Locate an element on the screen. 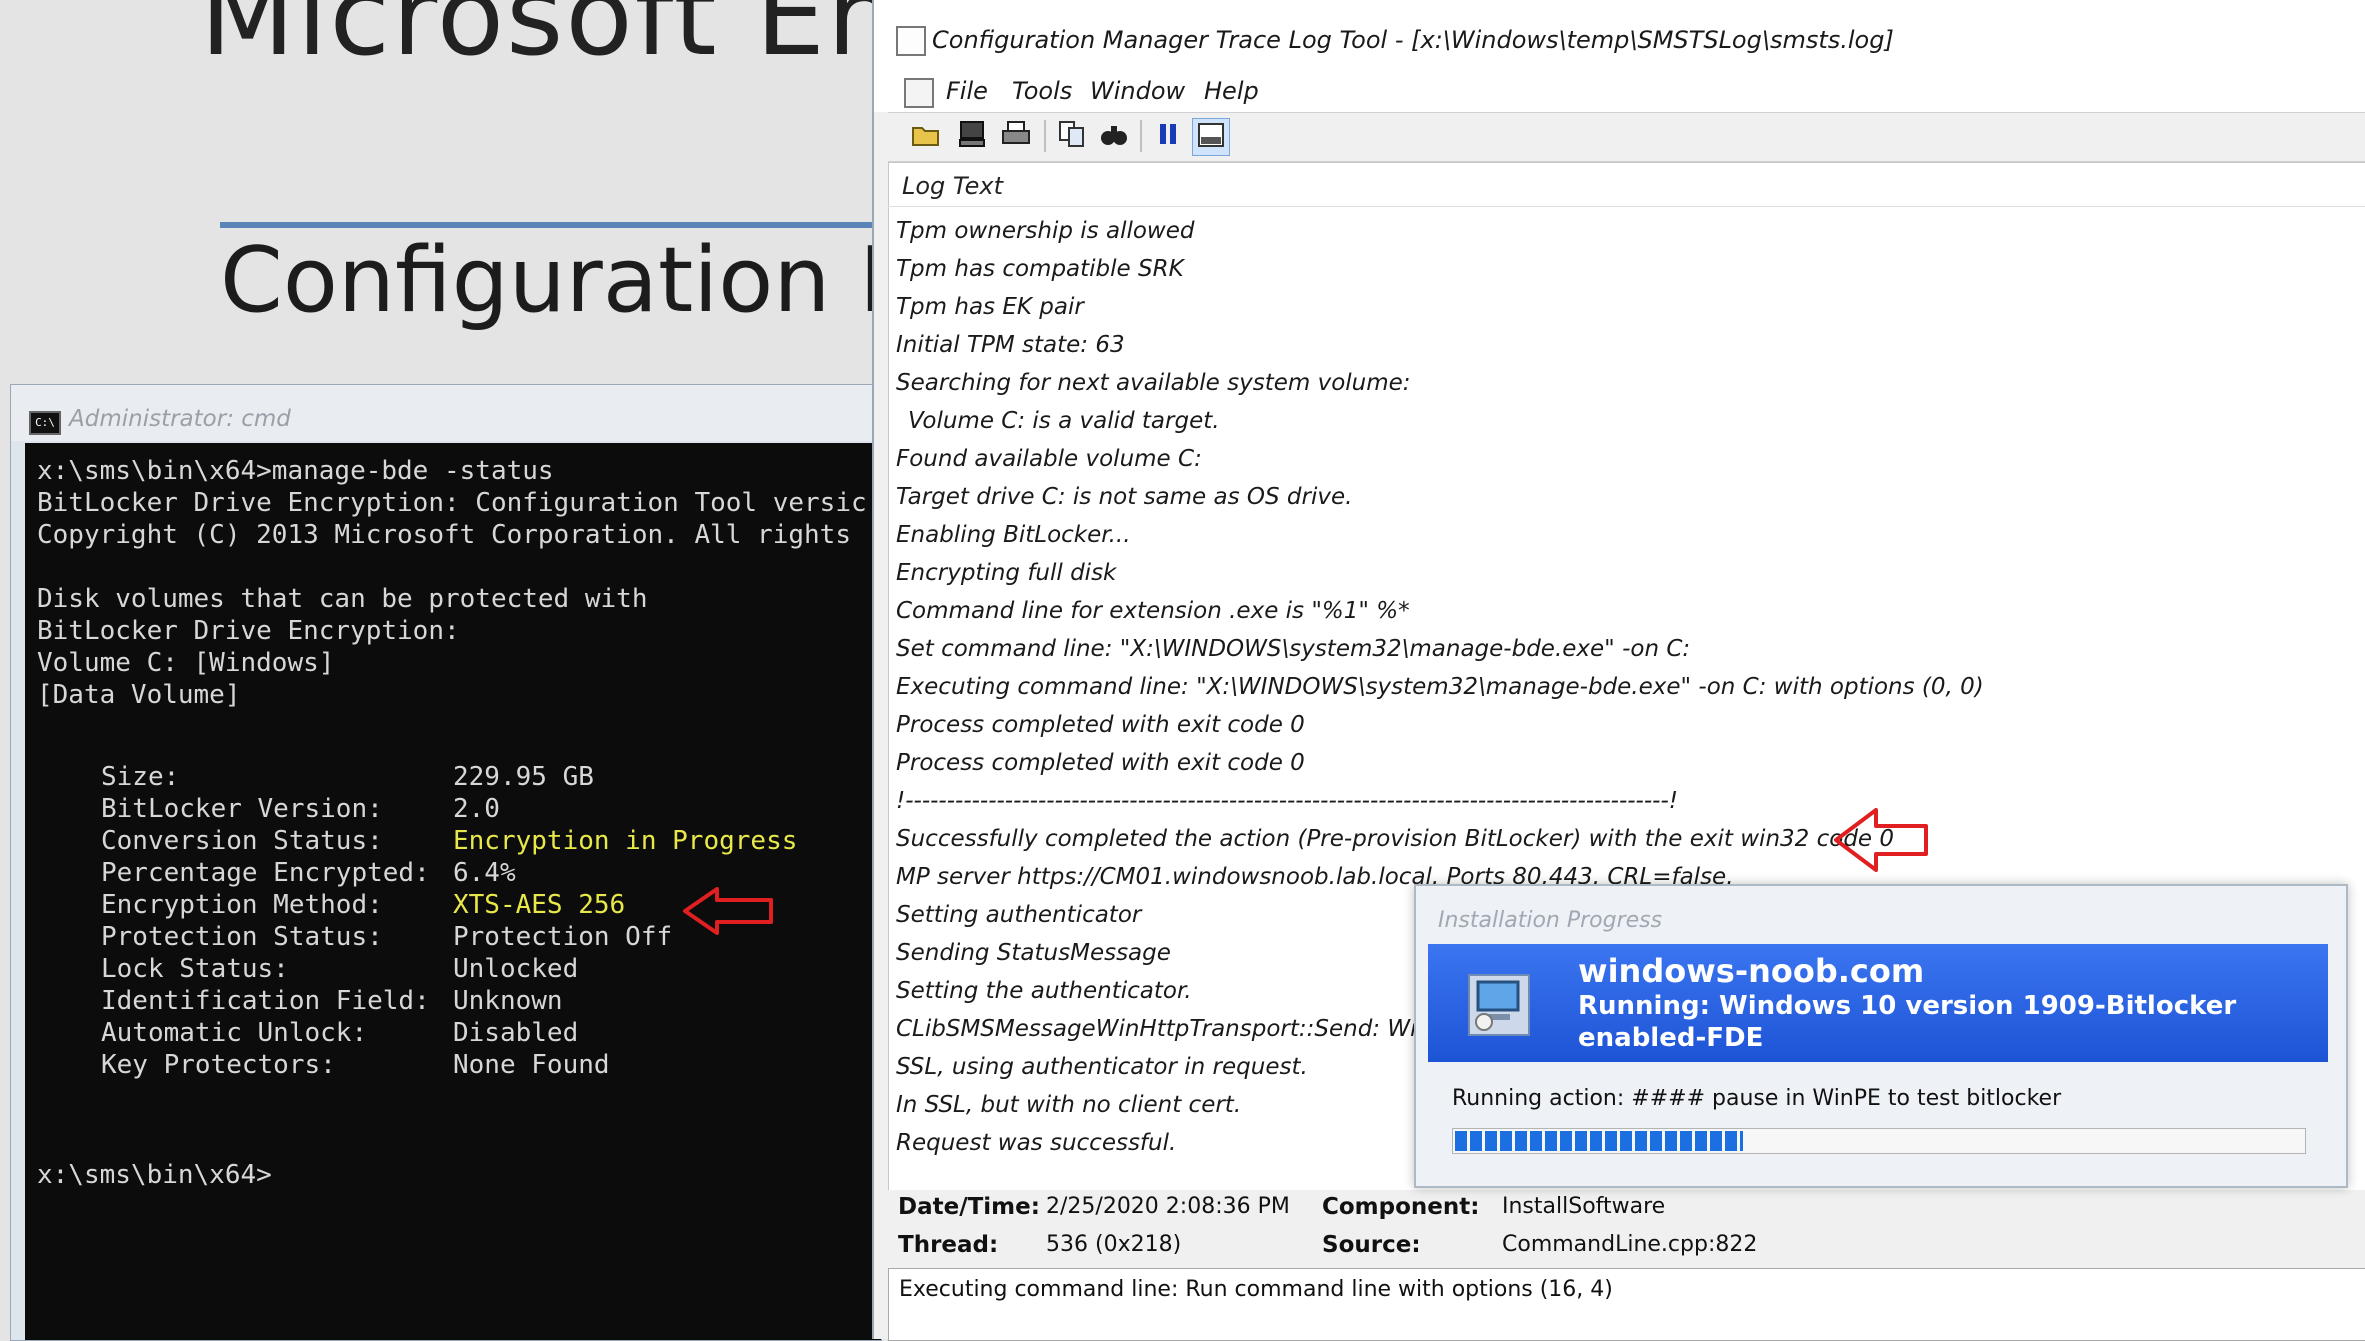  console-line: Volume C: [Windows] is located at coordinates (186, 663).